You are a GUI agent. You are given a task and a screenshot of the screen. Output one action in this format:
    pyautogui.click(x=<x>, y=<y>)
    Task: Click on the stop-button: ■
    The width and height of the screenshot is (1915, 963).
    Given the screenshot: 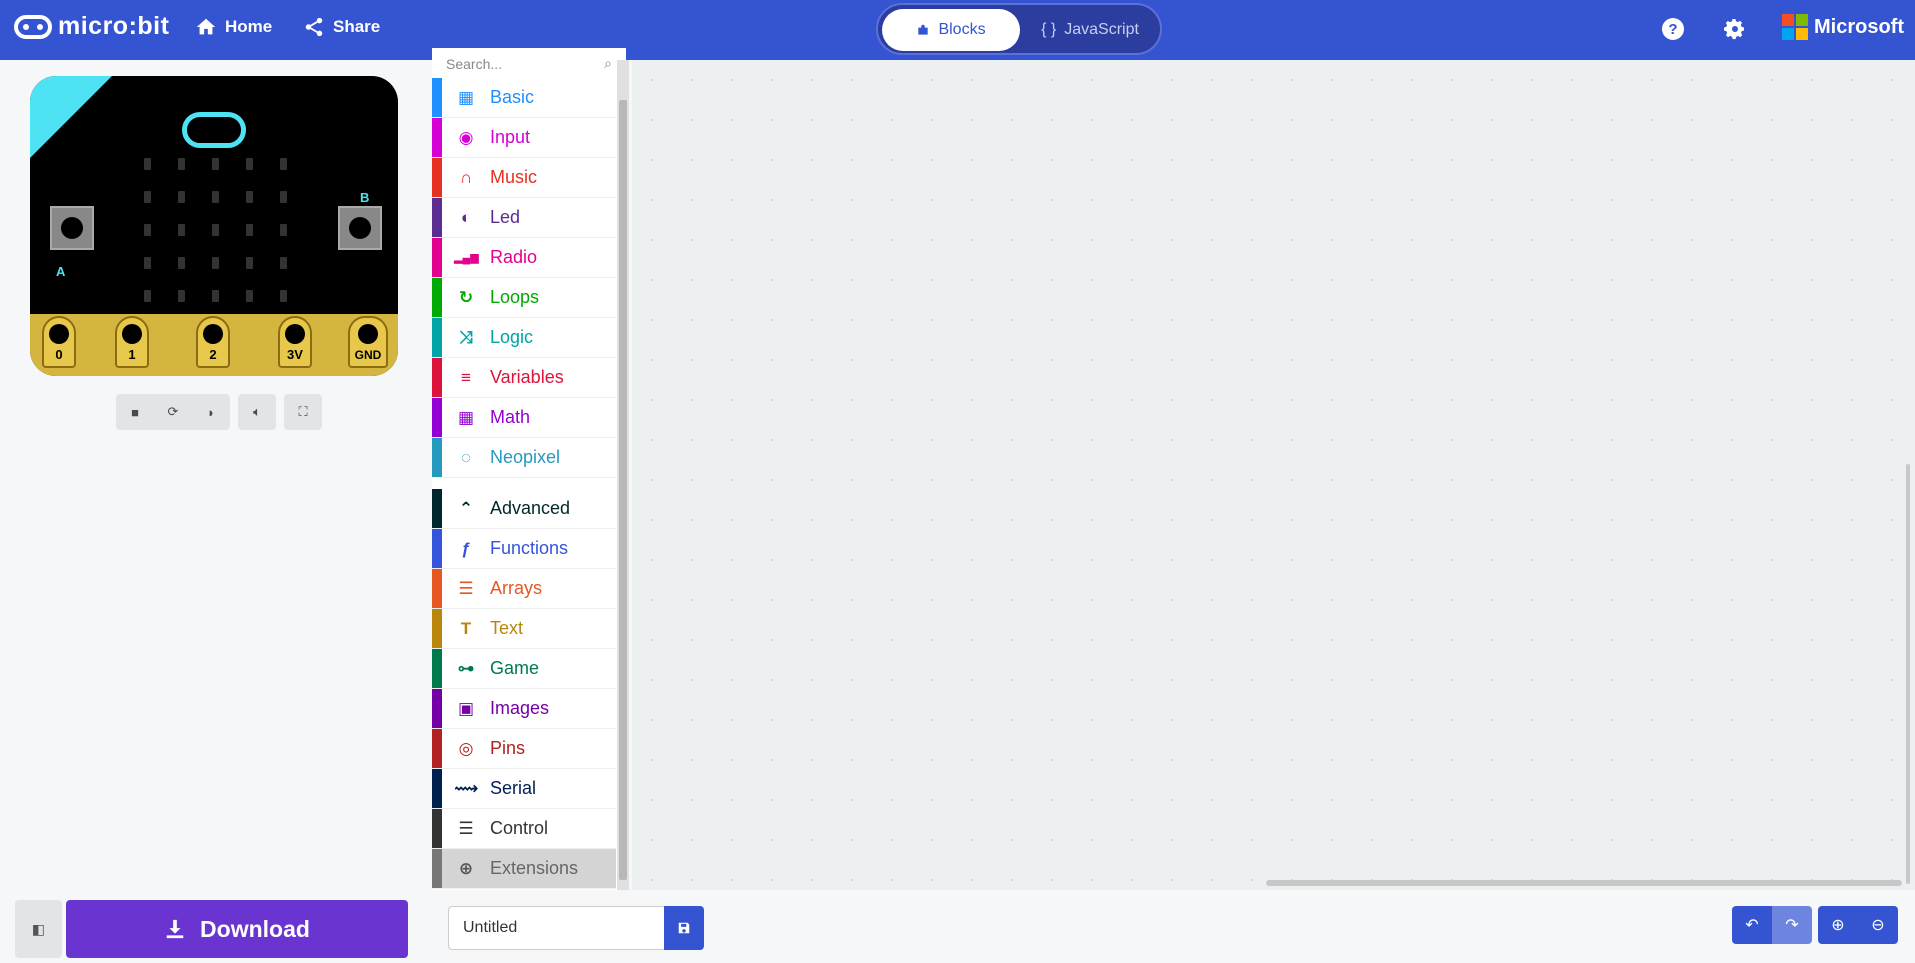 What is the action you would take?
    pyautogui.click(x=135, y=412)
    